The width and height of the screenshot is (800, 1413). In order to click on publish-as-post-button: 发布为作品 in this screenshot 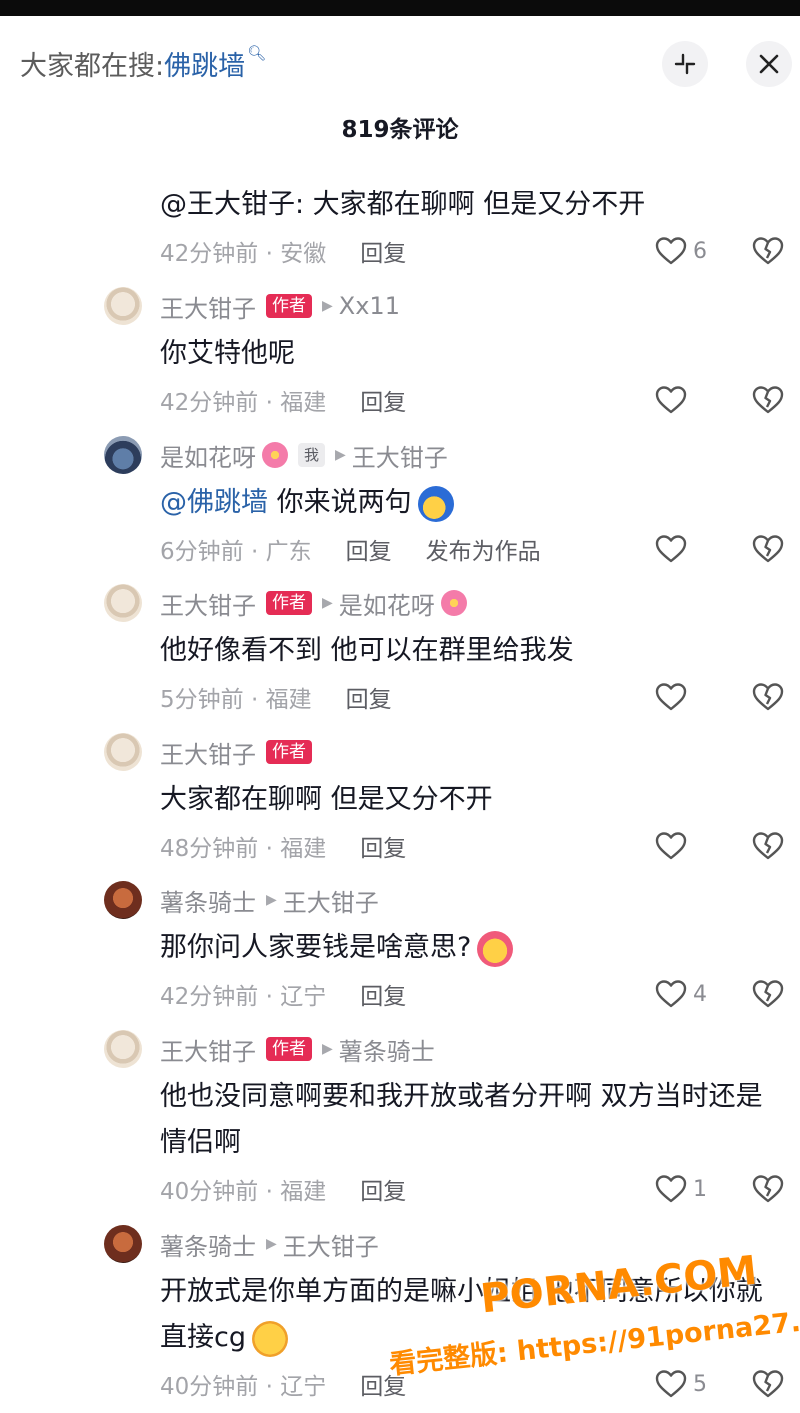, I will do `click(483, 549)`.